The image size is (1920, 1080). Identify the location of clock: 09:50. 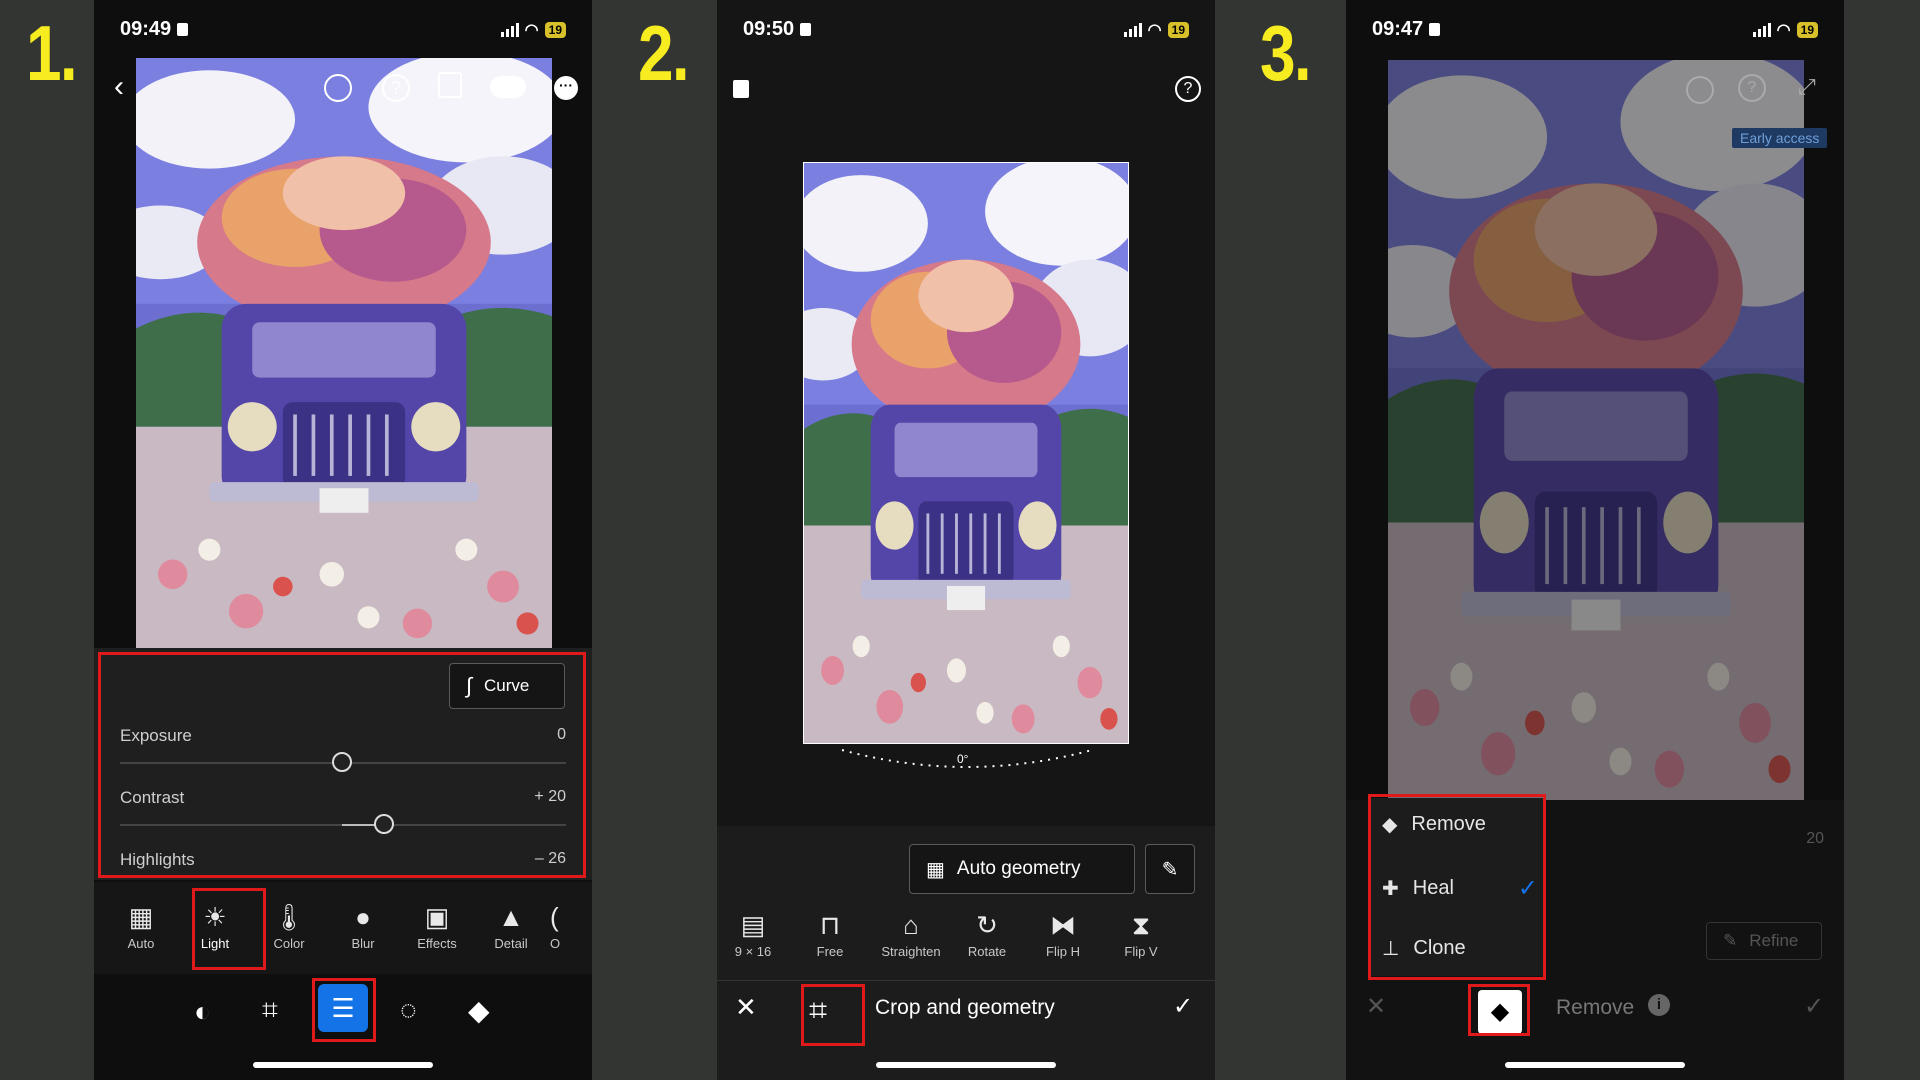
(777, 29).